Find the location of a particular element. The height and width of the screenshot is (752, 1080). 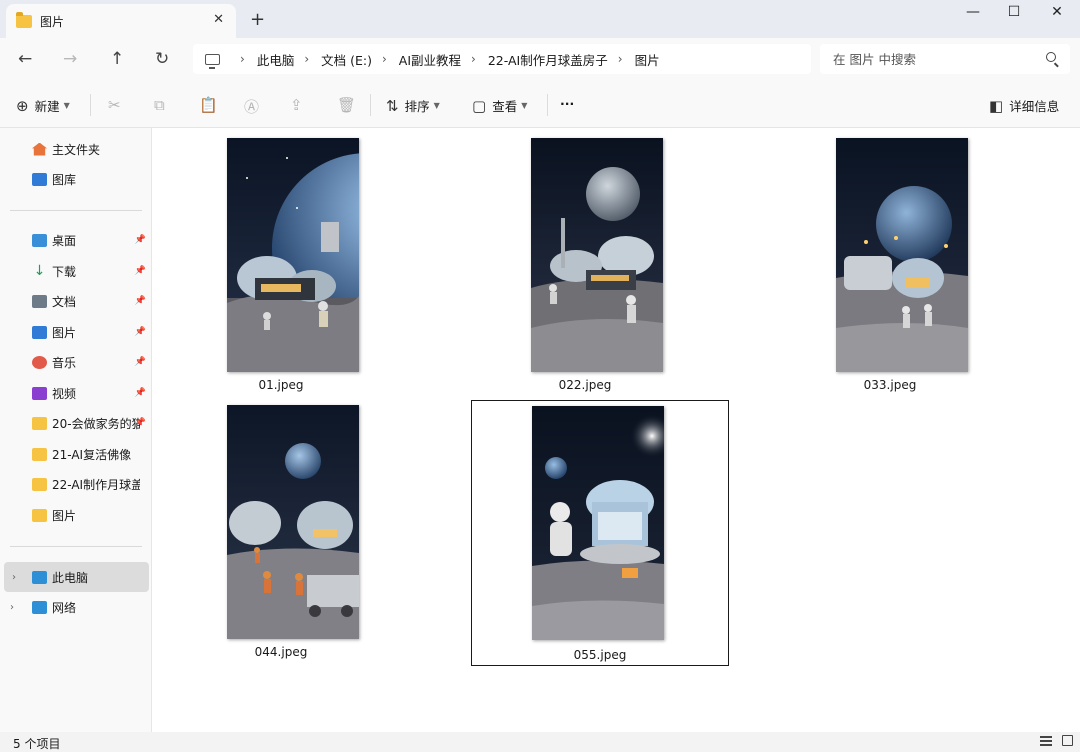

document-icon is located at coordinates (39, 301).